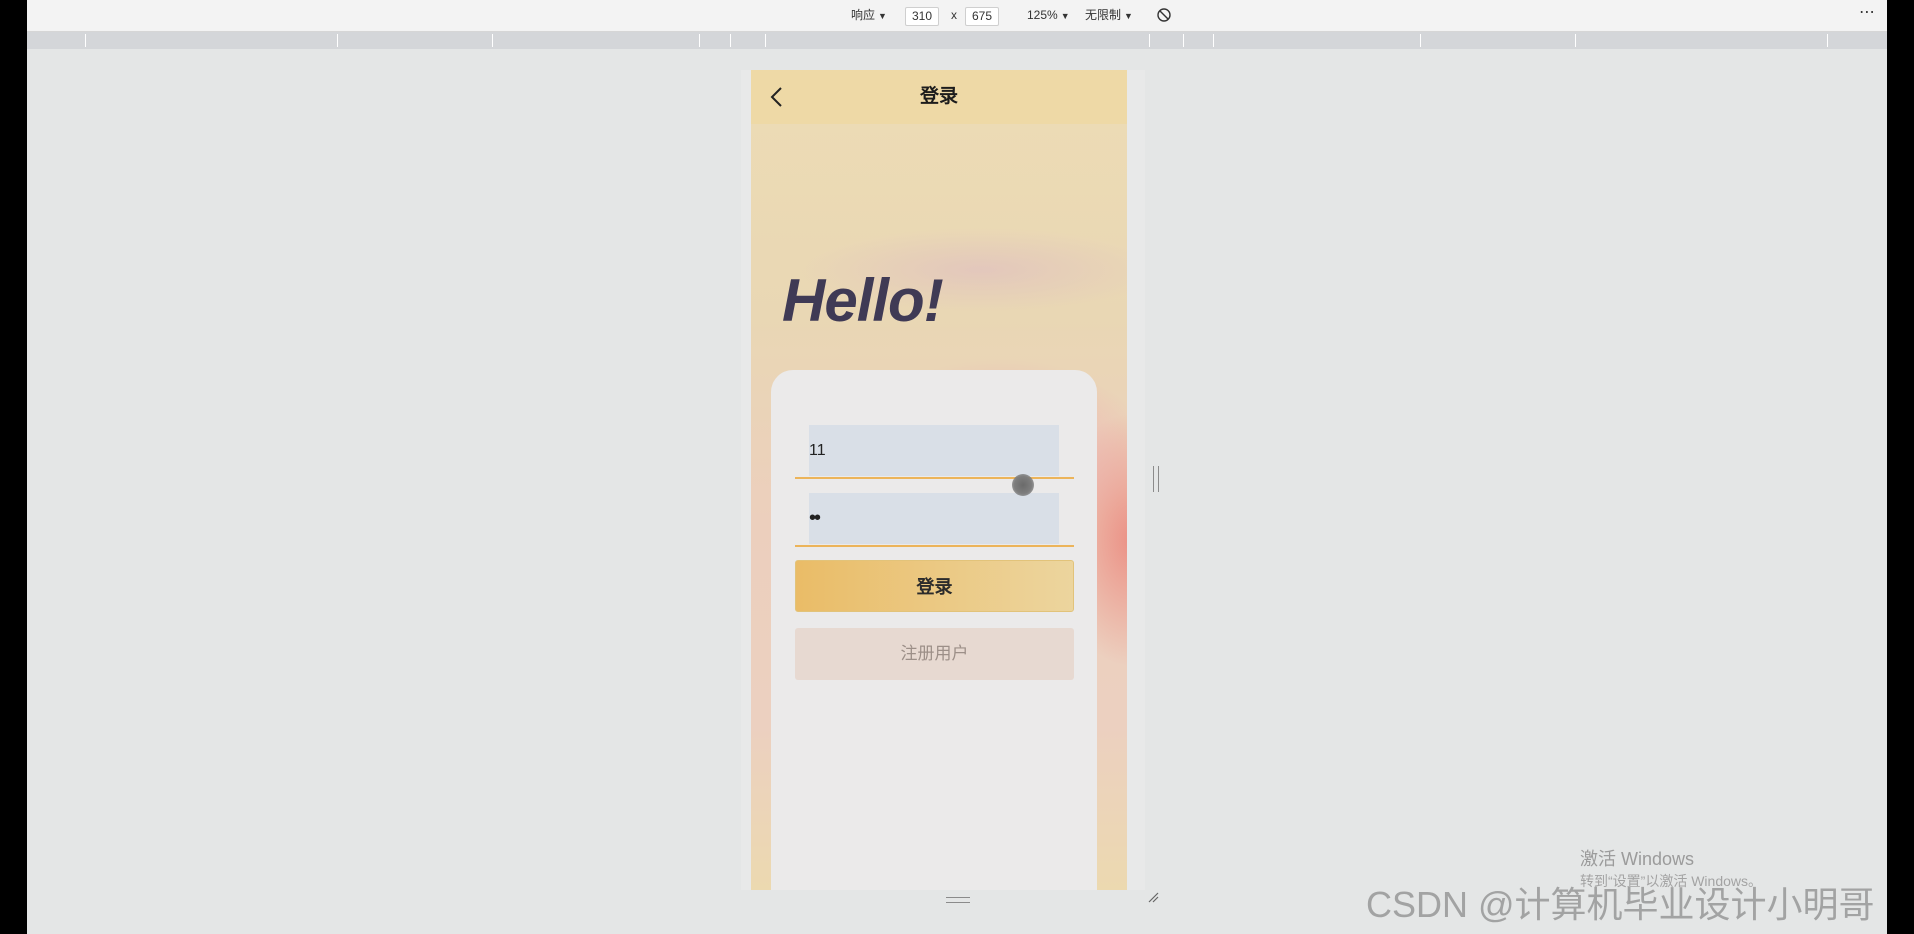 The width and height of the screenshot is (1914, 934). I want to click on username-field: 11, so click(934, 452).